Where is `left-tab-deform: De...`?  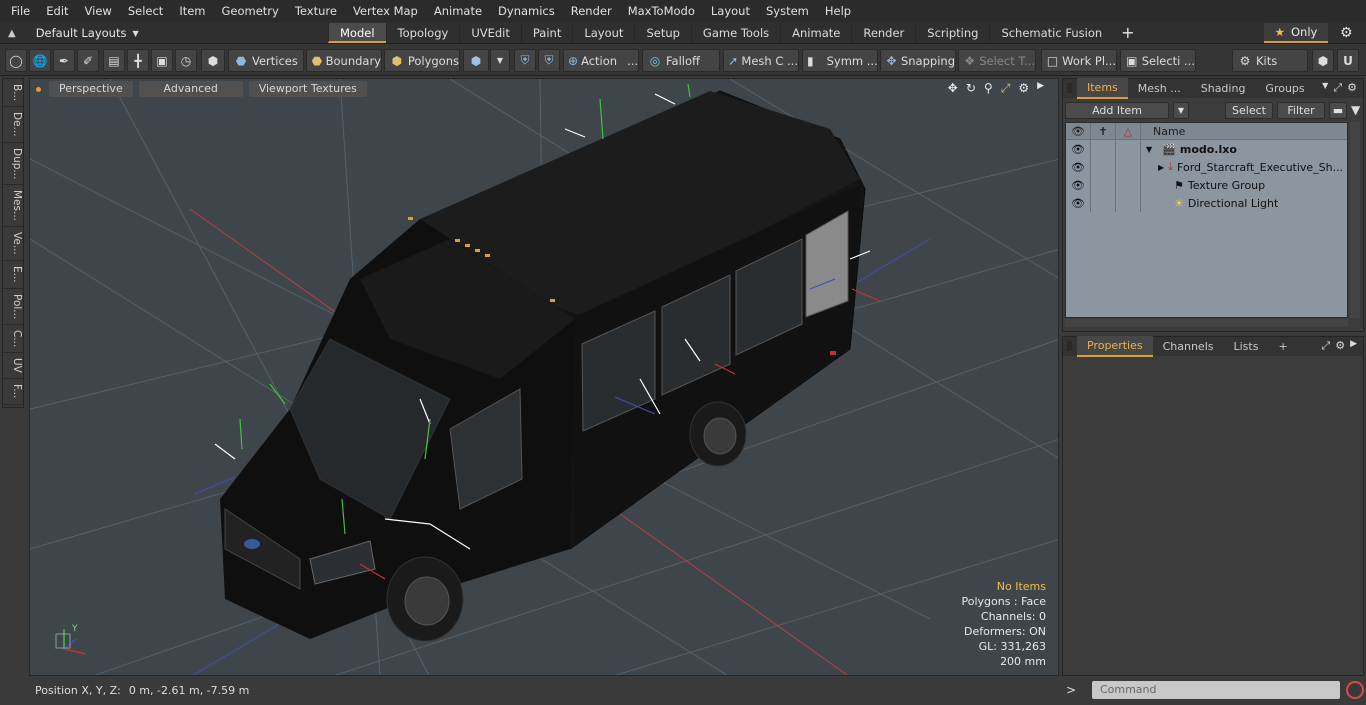 left-tab-deform: De... is located at coordinates (13, 125).